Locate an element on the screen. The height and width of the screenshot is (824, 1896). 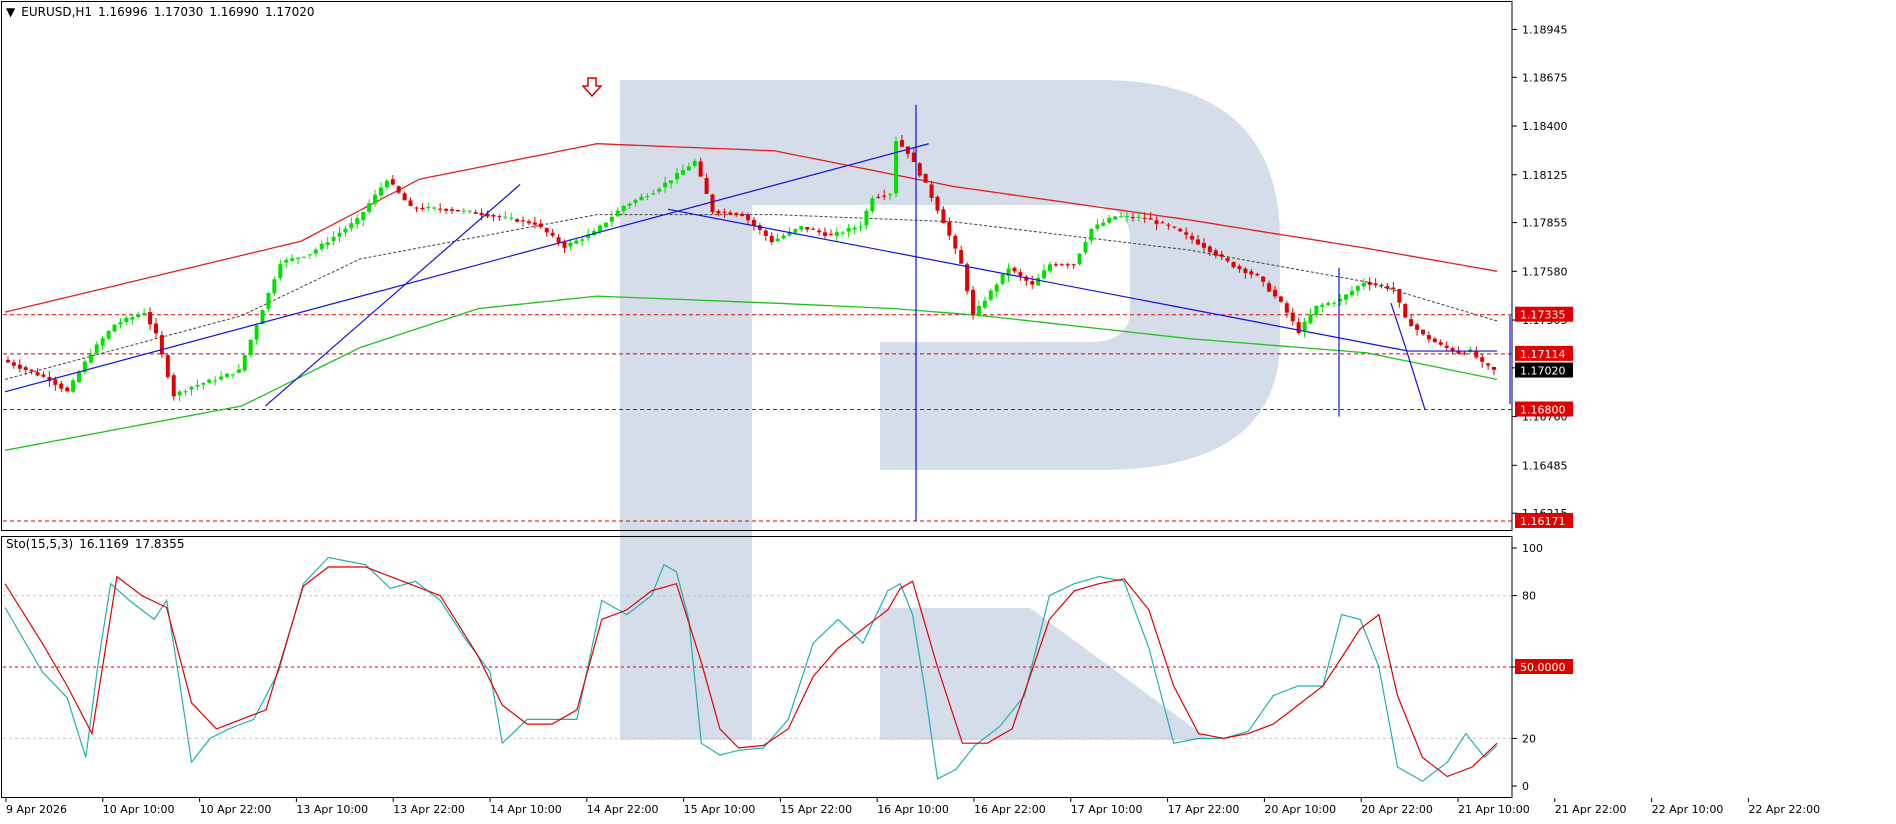
close-value: 1.17020 is located at coordinates (289, 12).